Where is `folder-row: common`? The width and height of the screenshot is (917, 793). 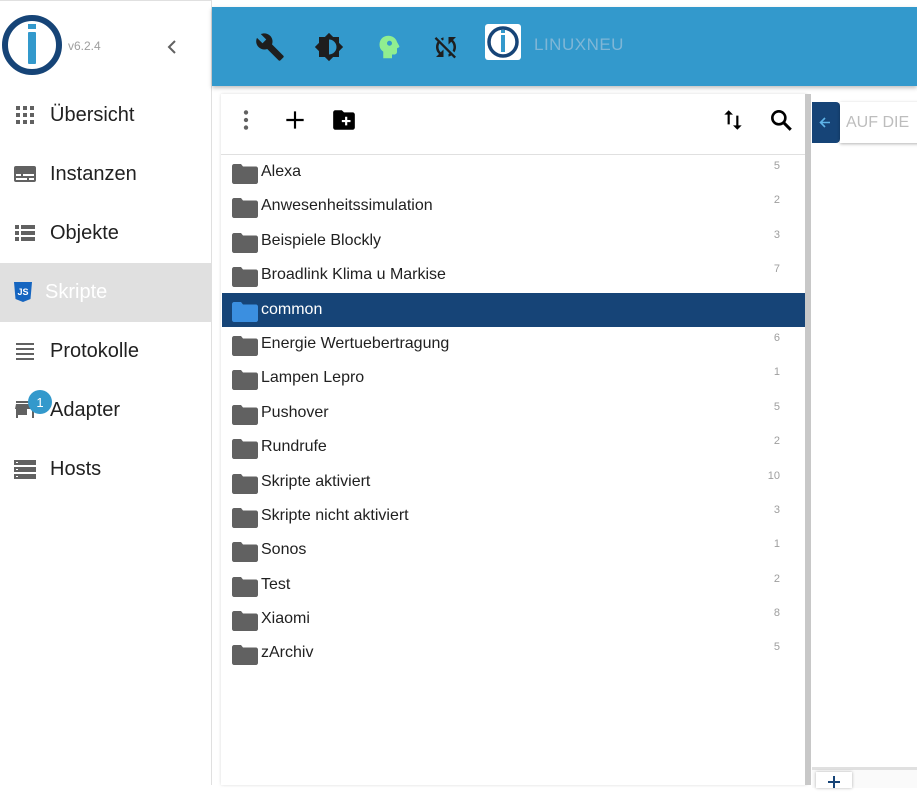
folder-row: common is located at coordinates (514, 309).